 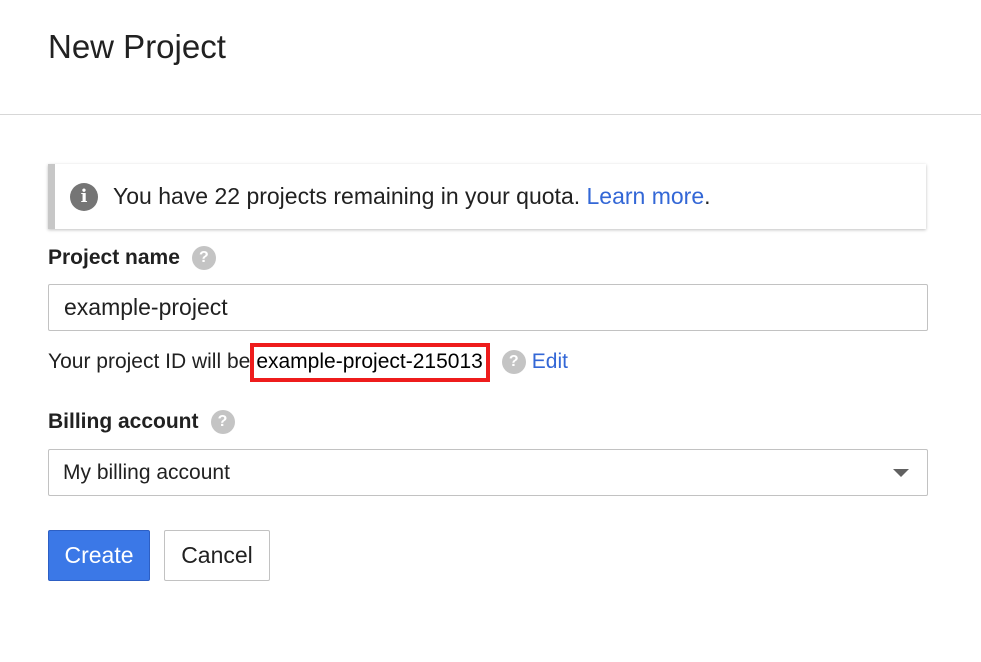 What do you see at coordinates (137, 46) in the screenshot?
I see `page-title: New Project` at bounding box center [137, 46].